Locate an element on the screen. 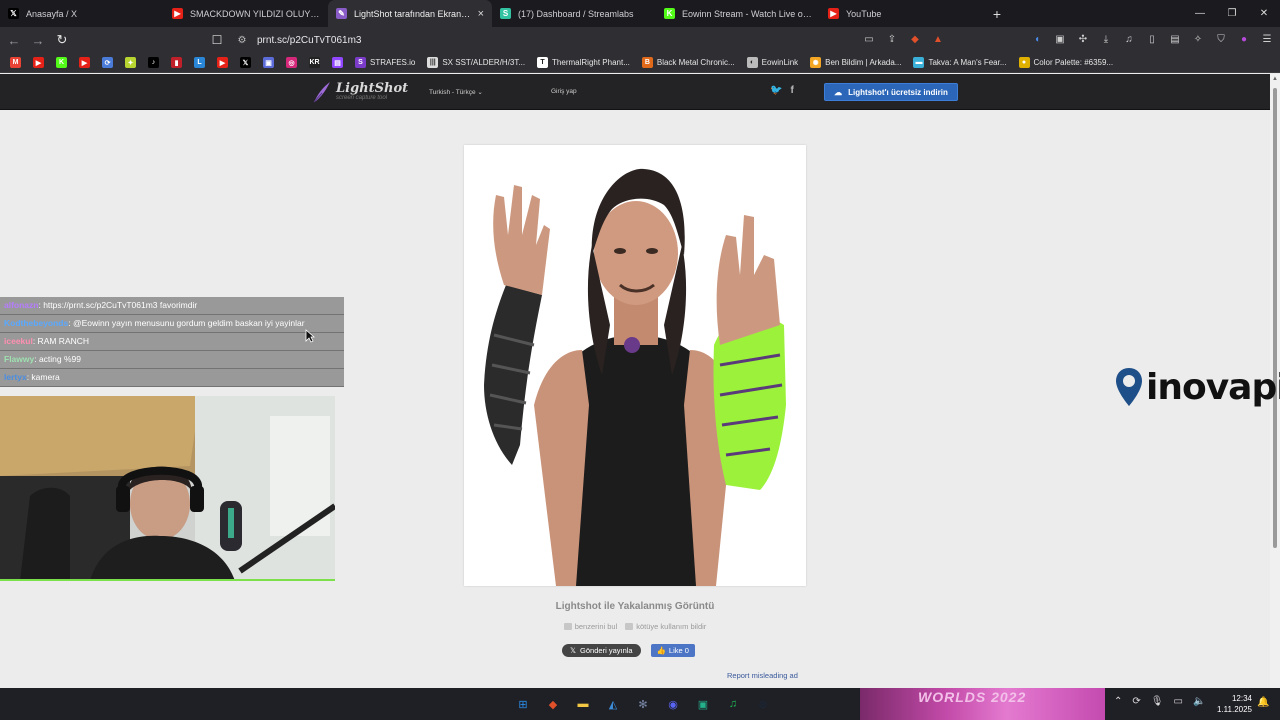 The width and height of the screenshot is (1280, 720). bookmark-item: ▮ is located at coordinates (176, 62).